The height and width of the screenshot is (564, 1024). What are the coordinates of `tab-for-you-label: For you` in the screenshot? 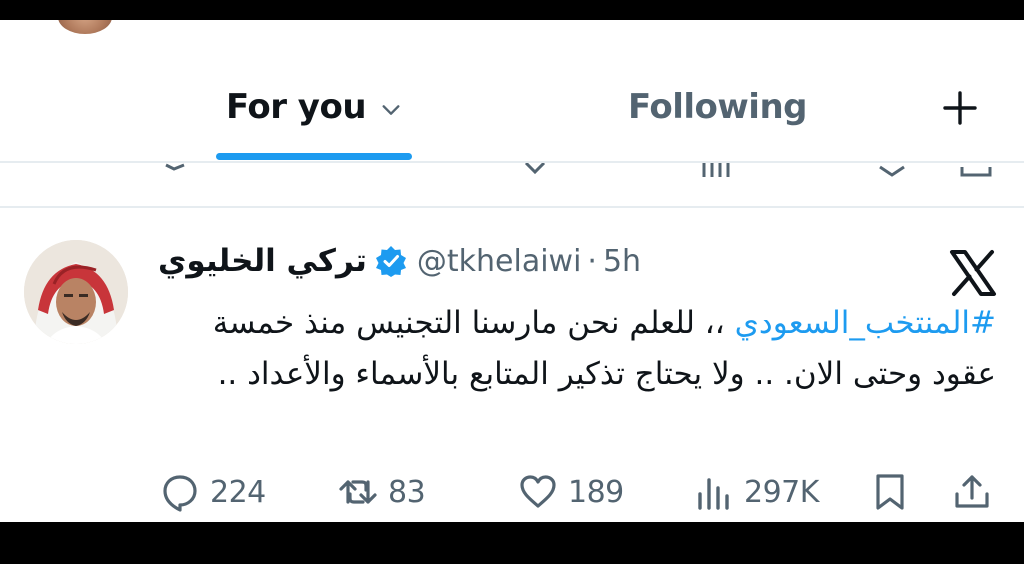 It's located at (296, 107).